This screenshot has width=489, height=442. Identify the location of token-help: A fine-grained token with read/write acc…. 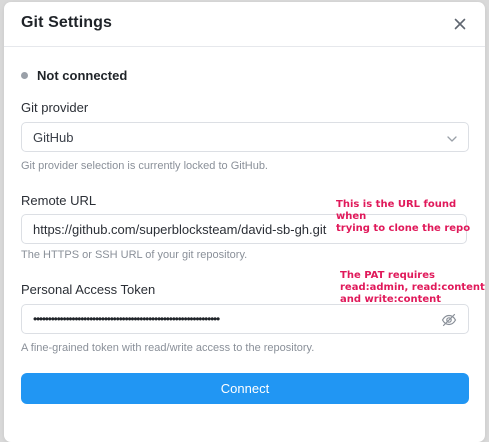
(168, 348).